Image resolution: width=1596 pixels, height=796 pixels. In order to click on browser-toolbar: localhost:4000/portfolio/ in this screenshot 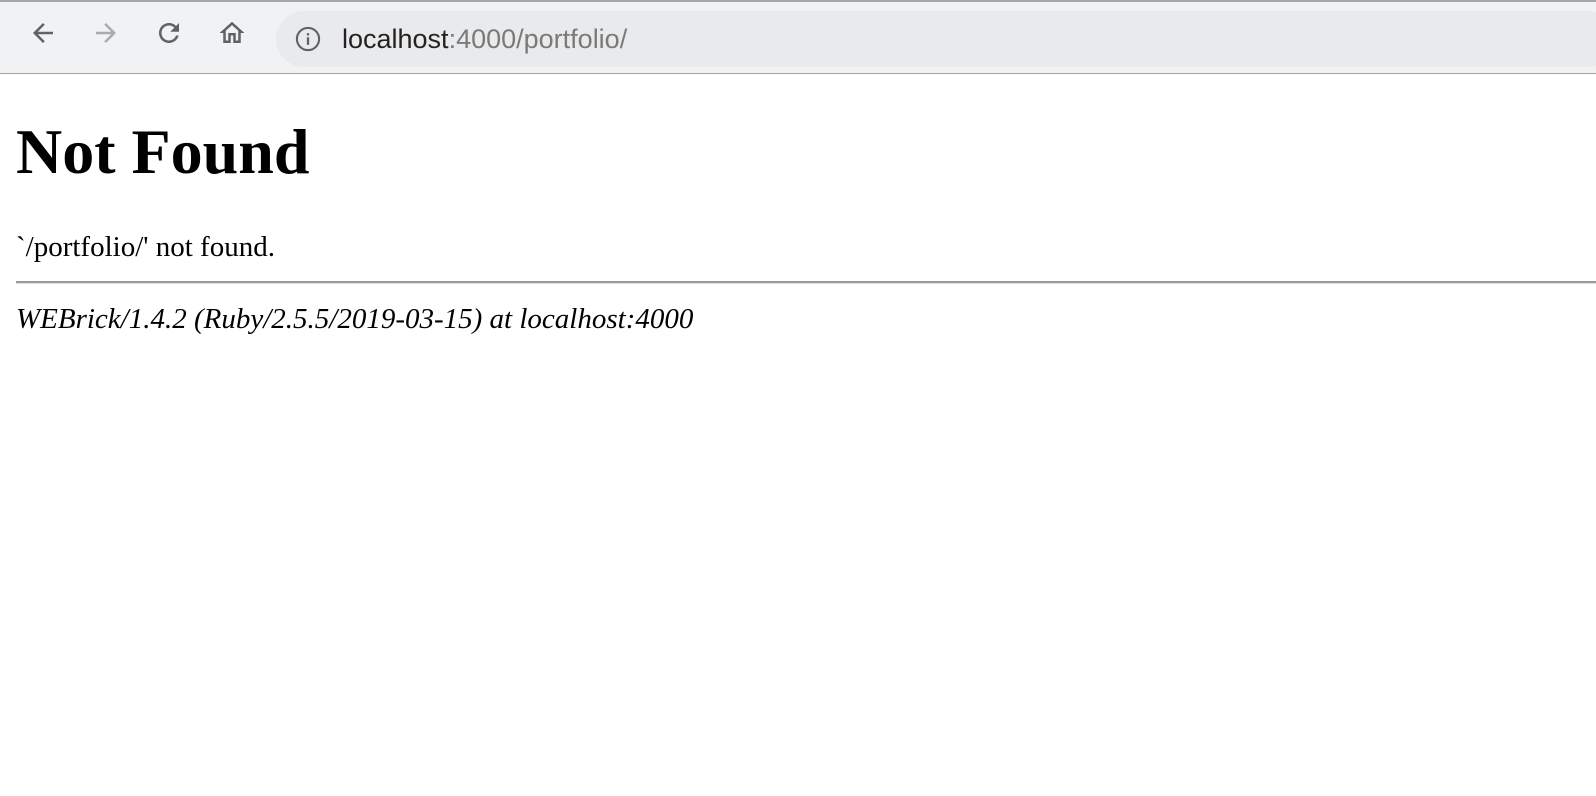, I will do `click(798, 37)`.